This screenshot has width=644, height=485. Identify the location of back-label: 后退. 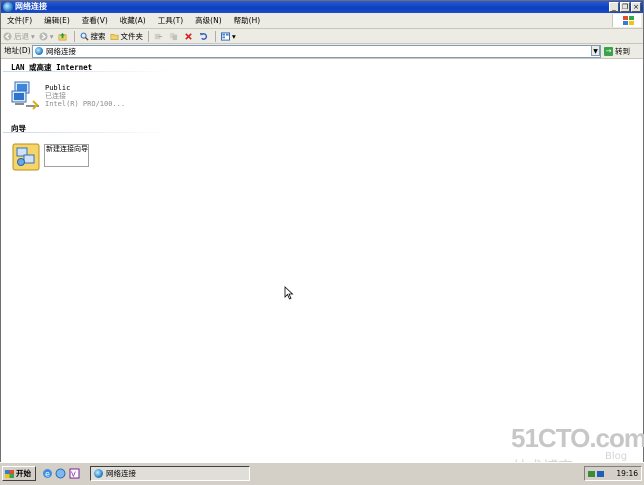
(21, 36).